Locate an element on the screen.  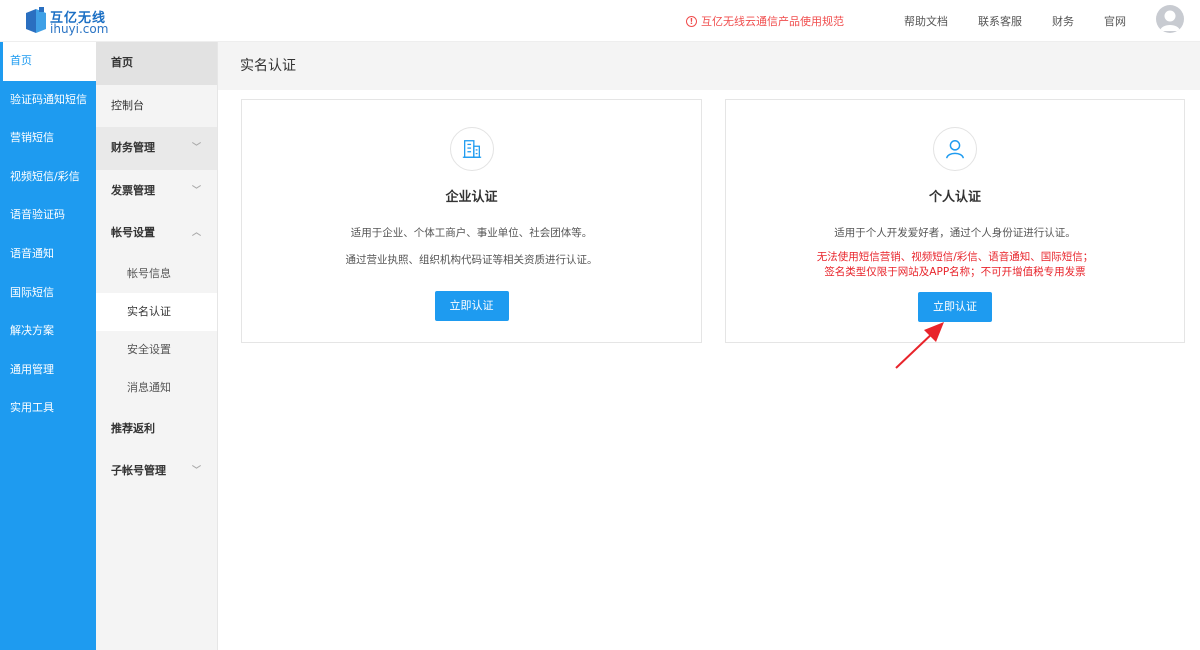
enterprise-auth-desc: 适用于企业、个体工商户、事业单位、社会团体等。 is located at coordinates (471, 233).